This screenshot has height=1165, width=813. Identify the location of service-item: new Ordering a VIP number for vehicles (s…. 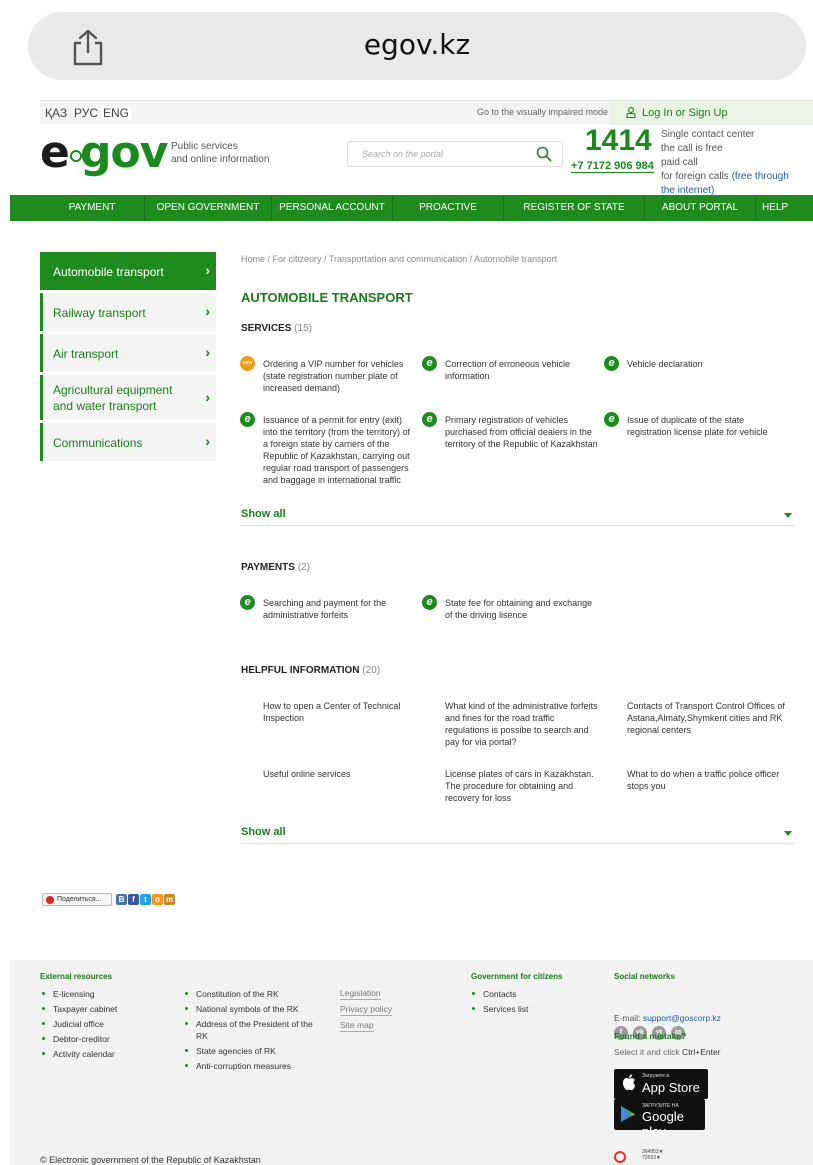
(321, 375).